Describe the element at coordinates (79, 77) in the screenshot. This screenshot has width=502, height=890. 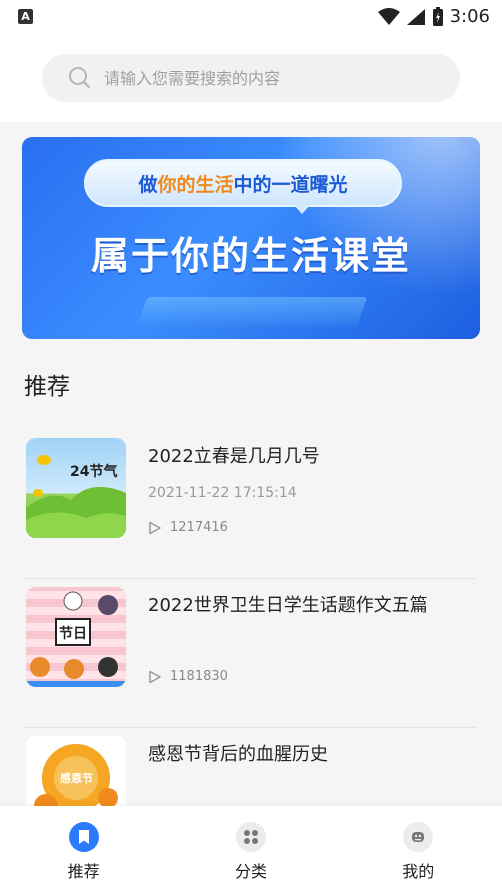
I see `search-icon` at that location.